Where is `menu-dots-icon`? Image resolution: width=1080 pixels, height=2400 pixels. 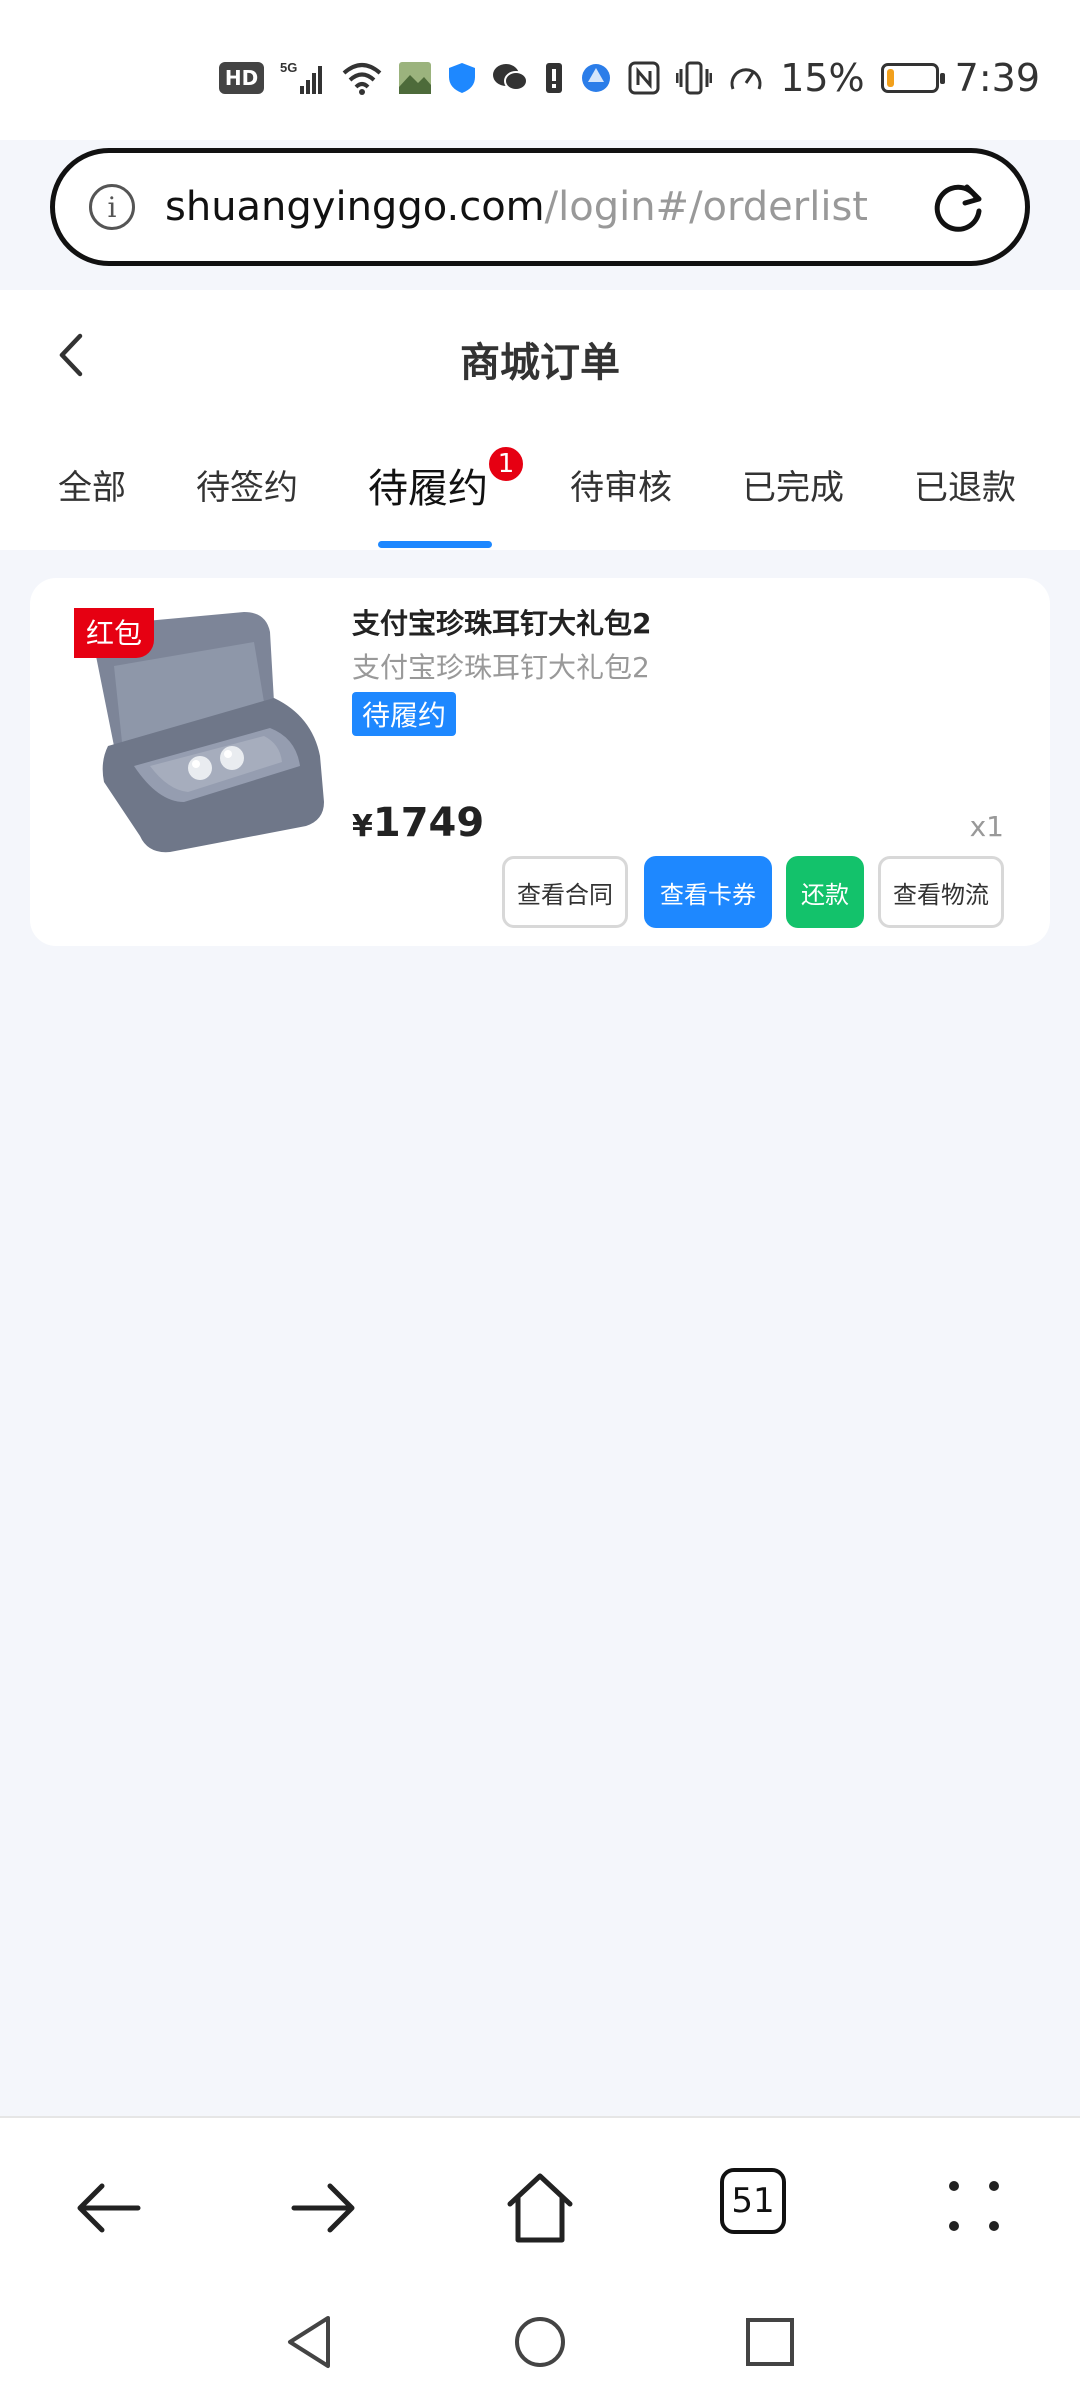
menu-dots-icon is located at coordinates (974, 2208).